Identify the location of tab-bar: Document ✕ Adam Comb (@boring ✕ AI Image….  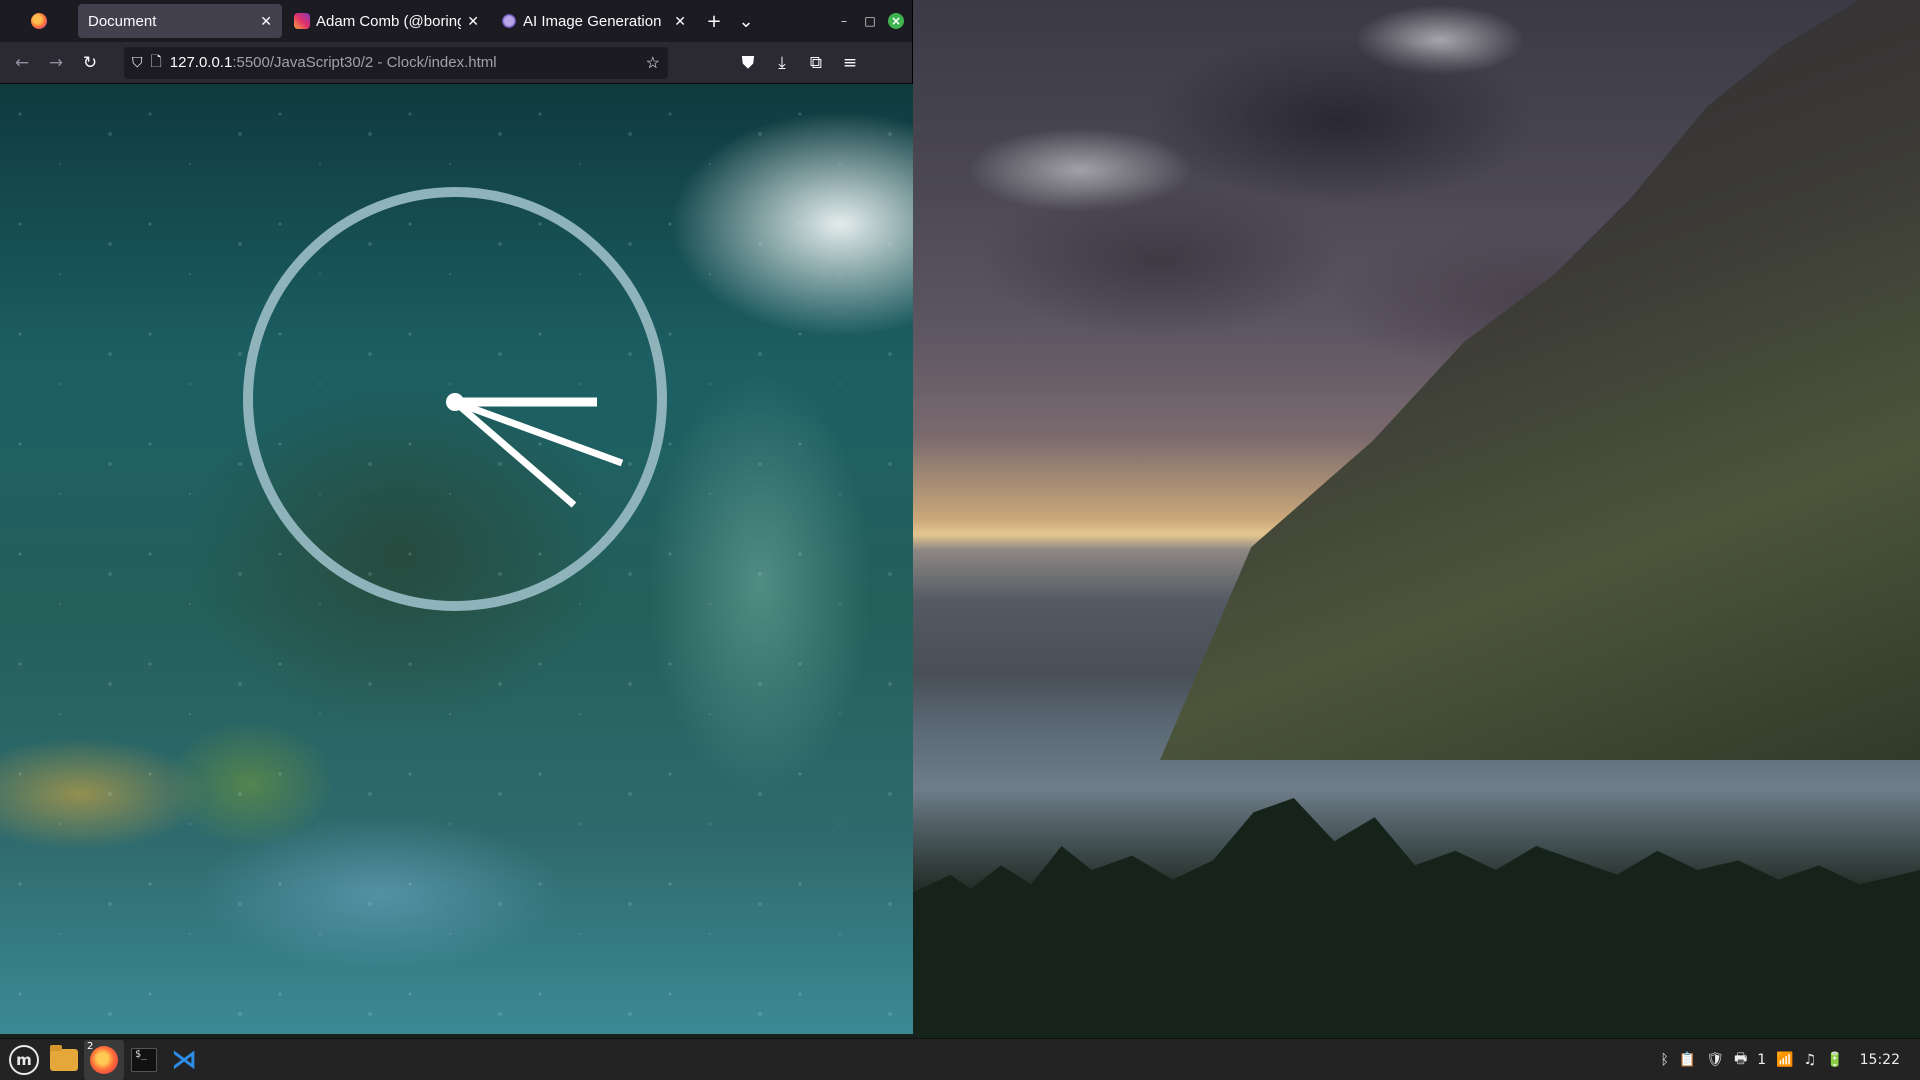
(456, 21).